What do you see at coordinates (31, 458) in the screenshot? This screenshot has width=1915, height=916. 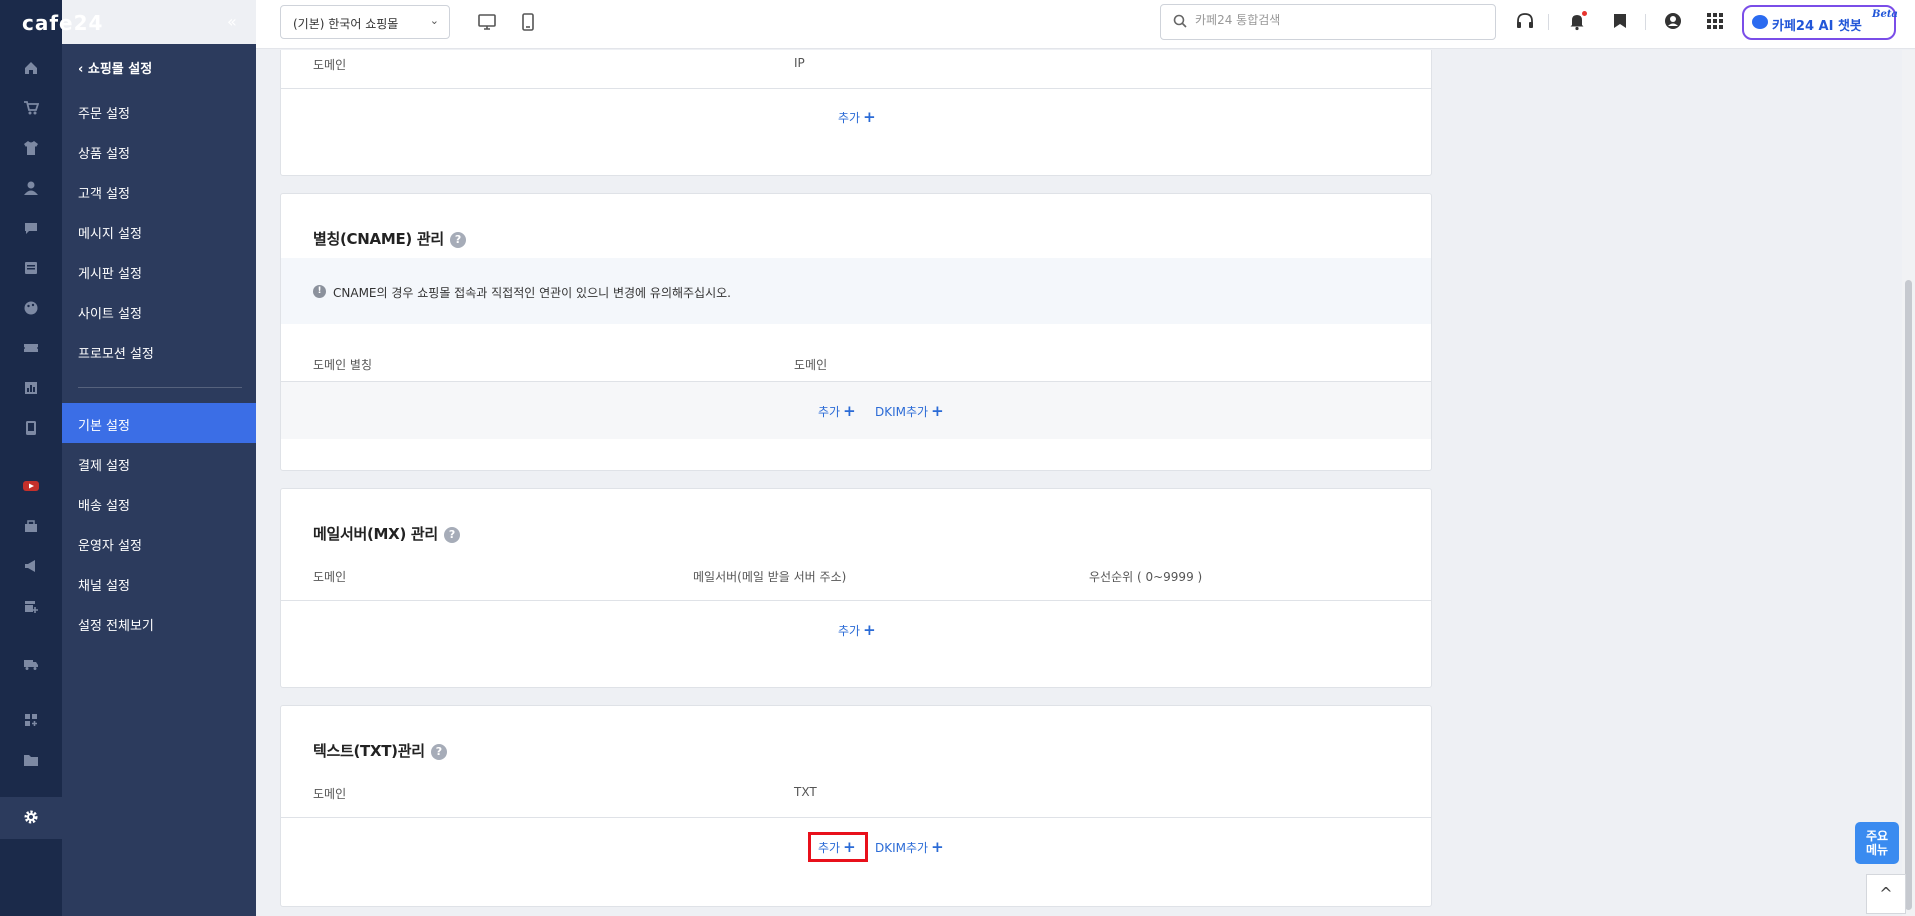 I see `icon-rail` at bounding box center [31, 458].